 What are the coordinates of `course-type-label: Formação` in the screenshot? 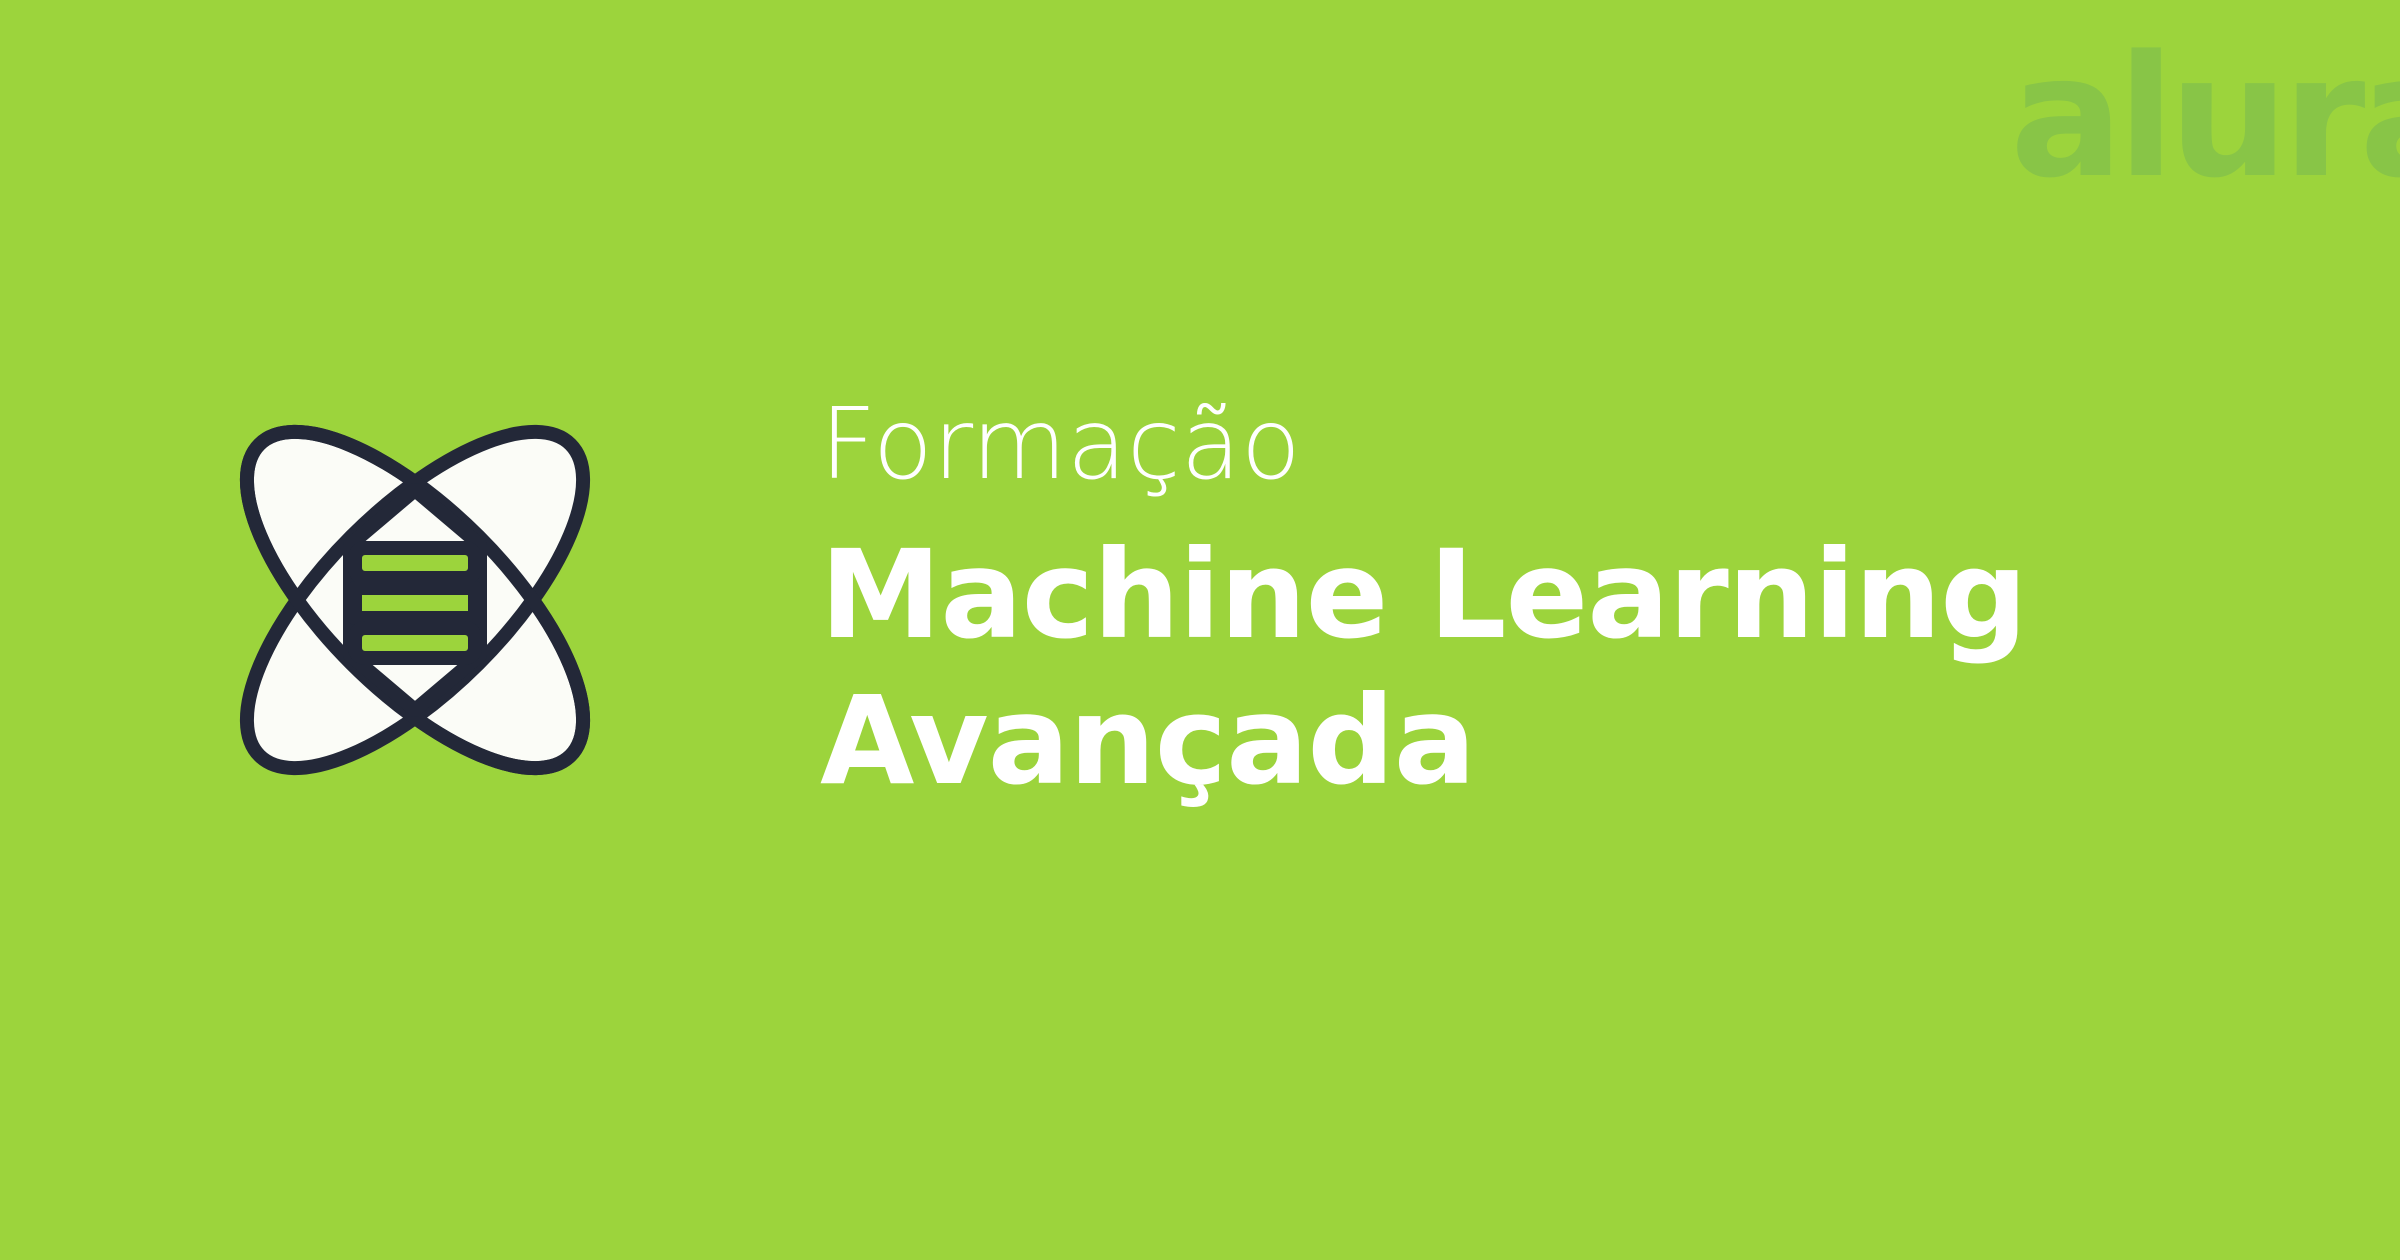 It's located at (1060, 445).